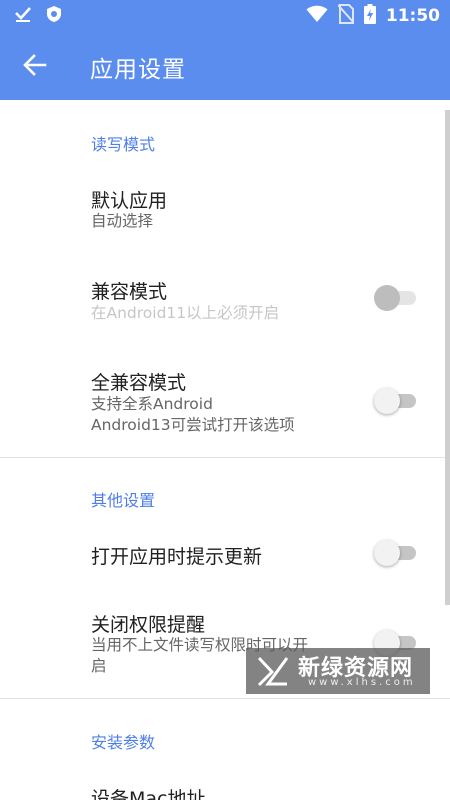 Image resolution: width=450 pixels, height=800 pixels. What do you see at coordinates (346, 16) in the screenshot?
I see `no-sim-icon` at bounding box center [346, 16].